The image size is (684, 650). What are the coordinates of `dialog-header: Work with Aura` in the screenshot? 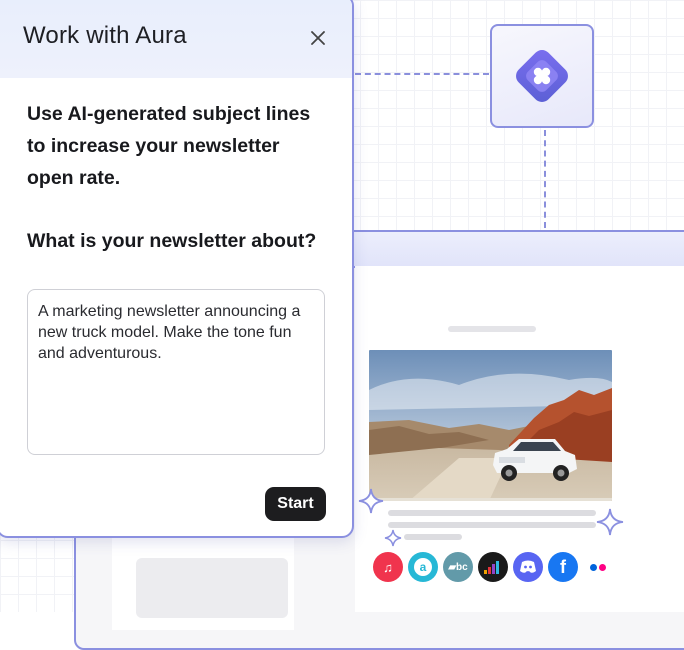 It's located at (176, 39).